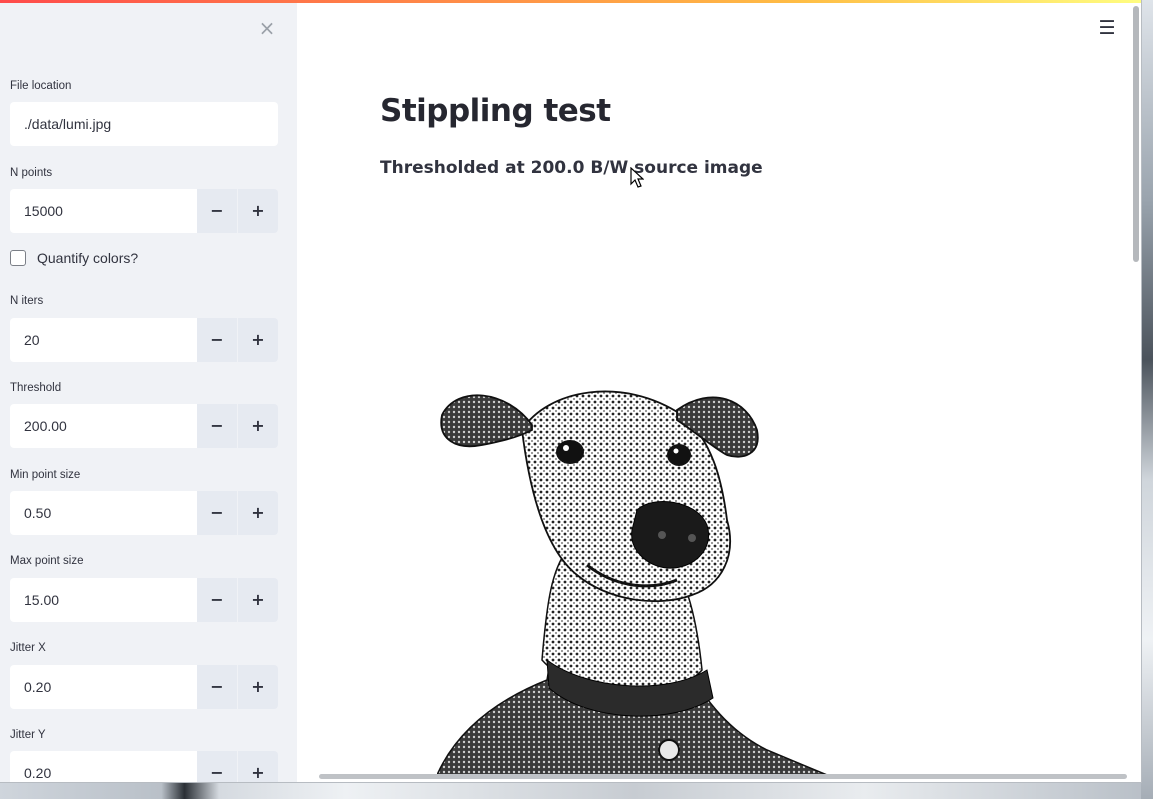  What do you see at coordinates (217, 766) in the screenshot?
I see `jitter-y-decrement-button: −` at bounding box center [217, 766].